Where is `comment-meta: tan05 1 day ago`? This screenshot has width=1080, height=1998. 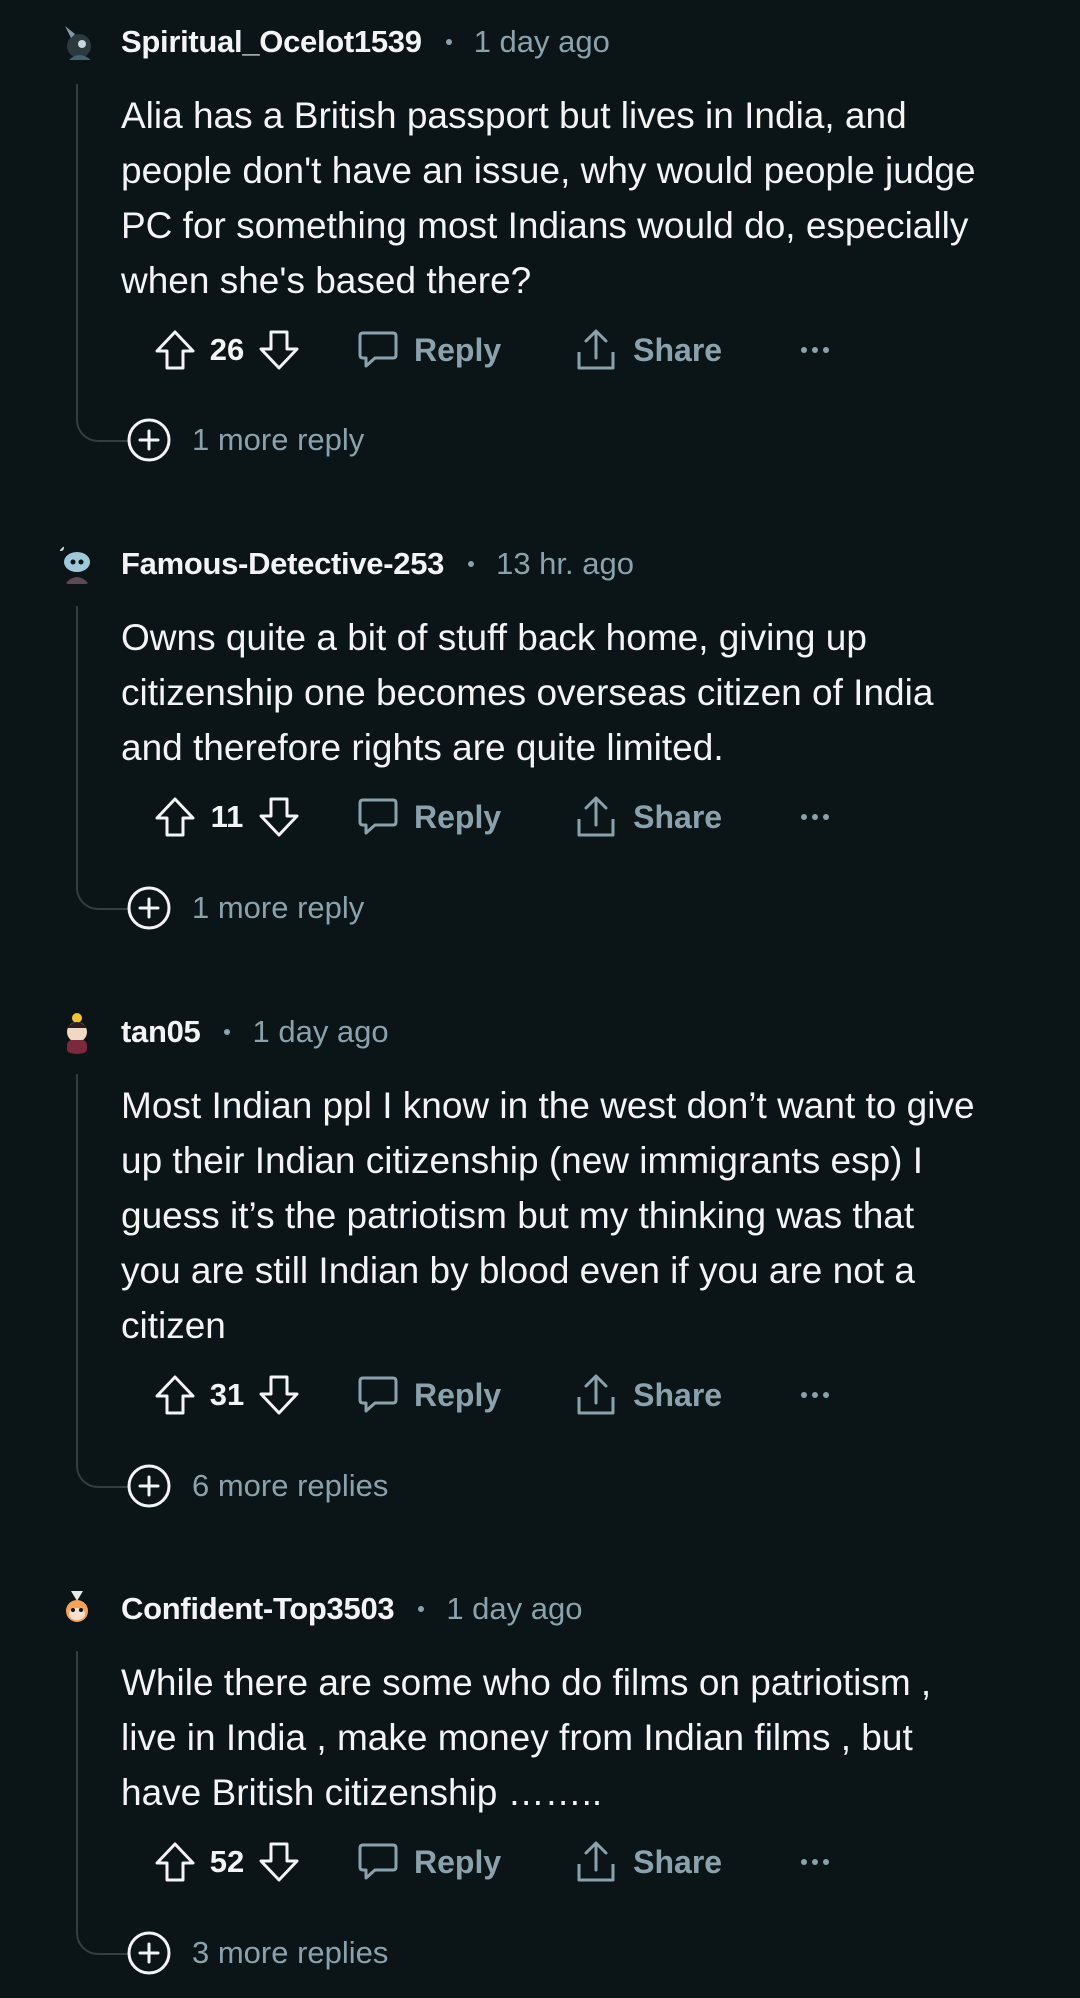 comment-meta: tan05 1 day ago is located at coordinates (255, 1032).